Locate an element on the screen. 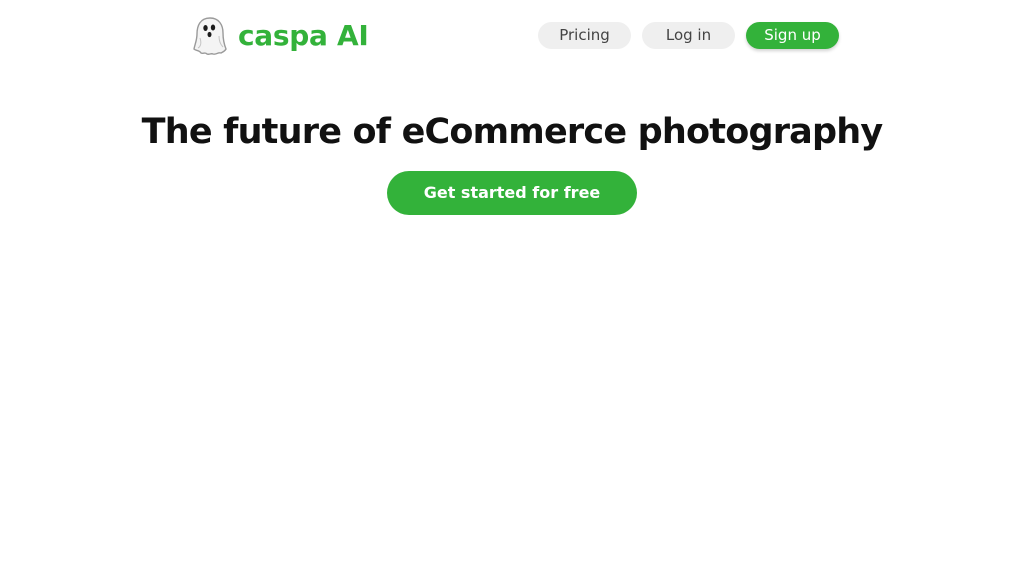 This screenshot has width=1024, height=576. get-started-button: Get started for free is located at coordinates (512, 193).